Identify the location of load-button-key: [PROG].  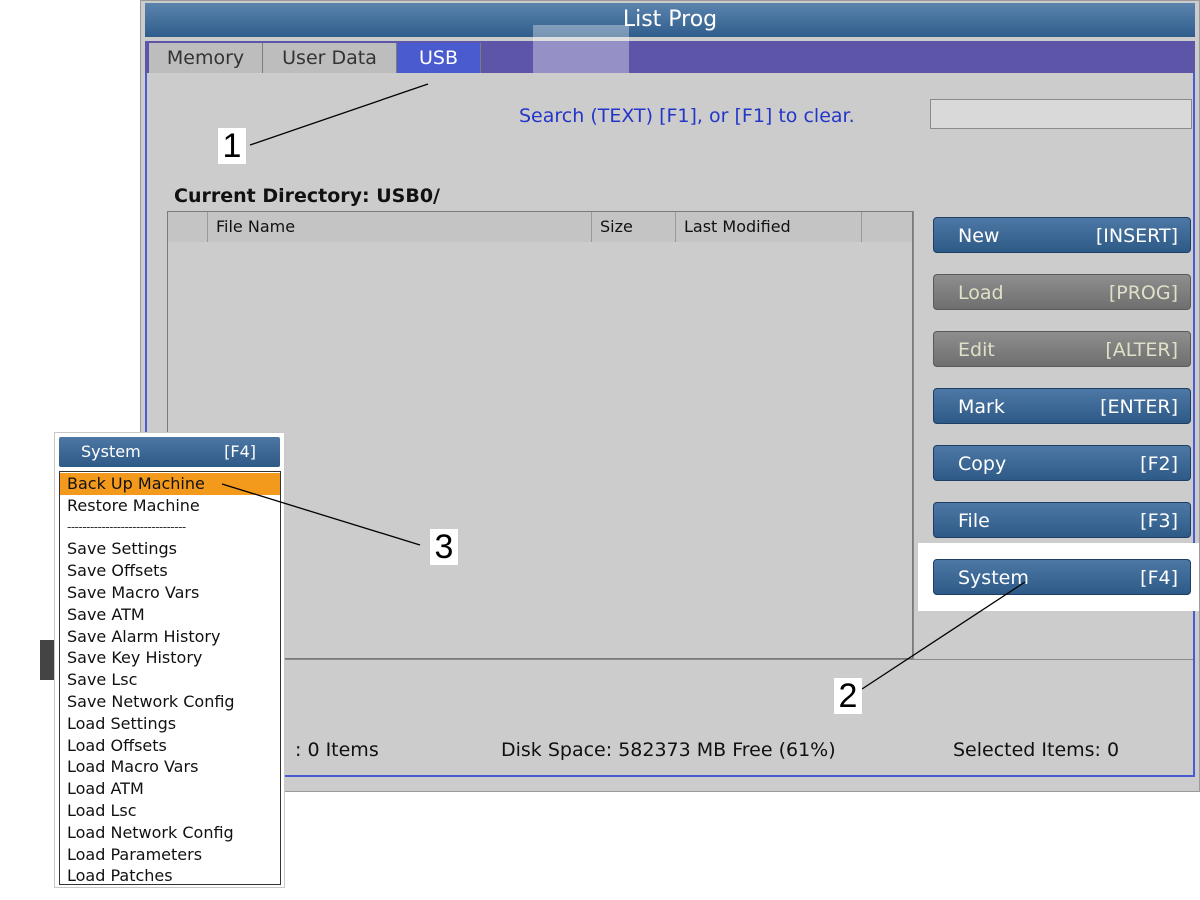
(1143, 293).